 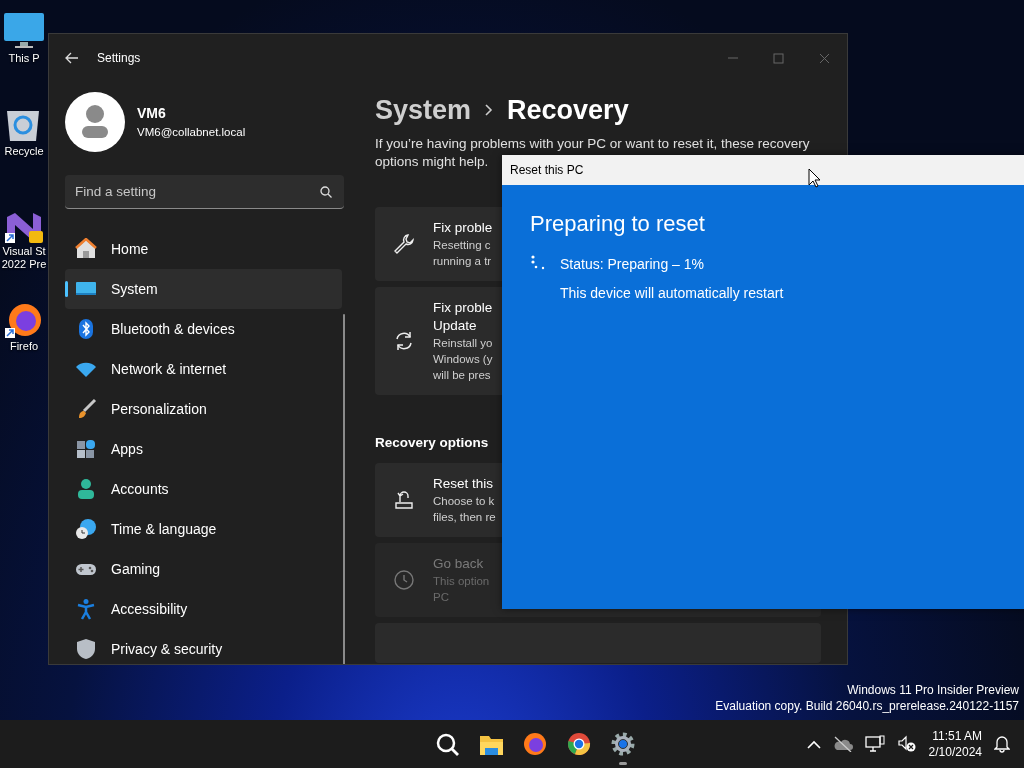 I want to click on icon-label: Firefo, so click(x=24, y=346).